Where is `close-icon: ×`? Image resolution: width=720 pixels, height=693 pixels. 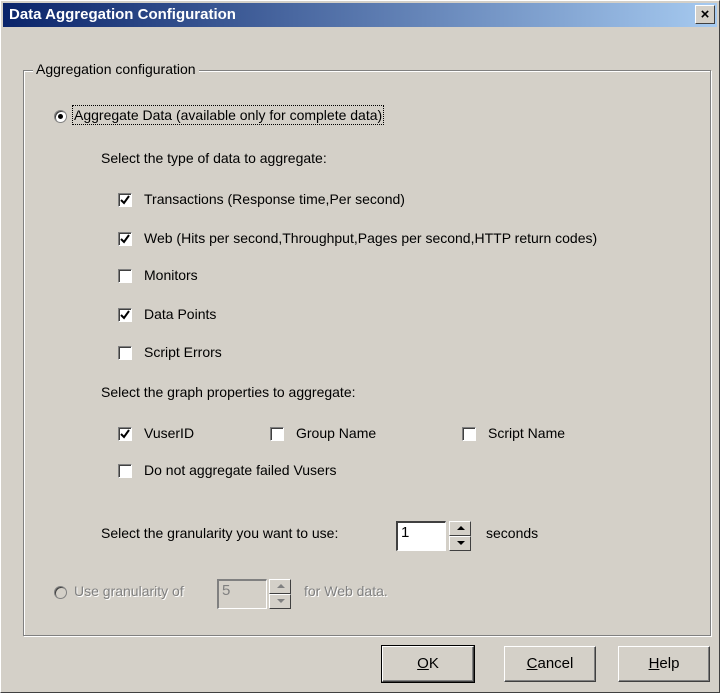
close-icon: × is located at coordinates (705, 14).